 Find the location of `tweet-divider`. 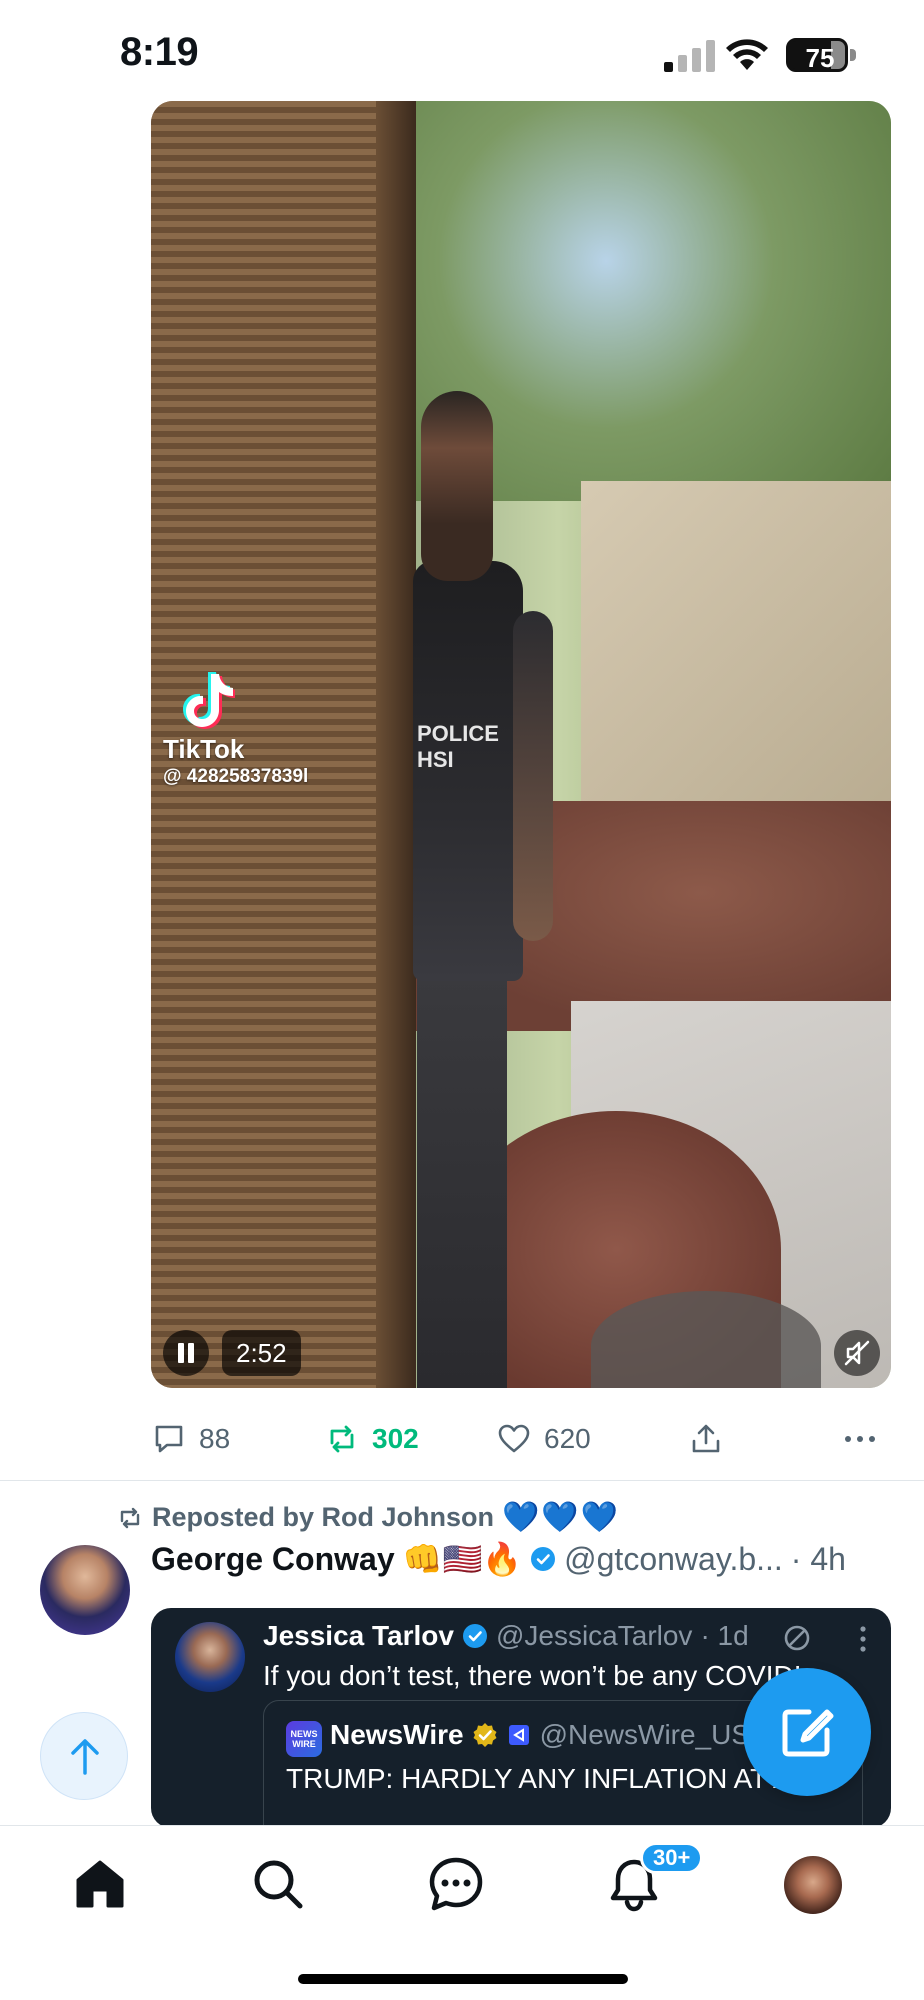

tweet-divider is located at coordinates (462, 1480).